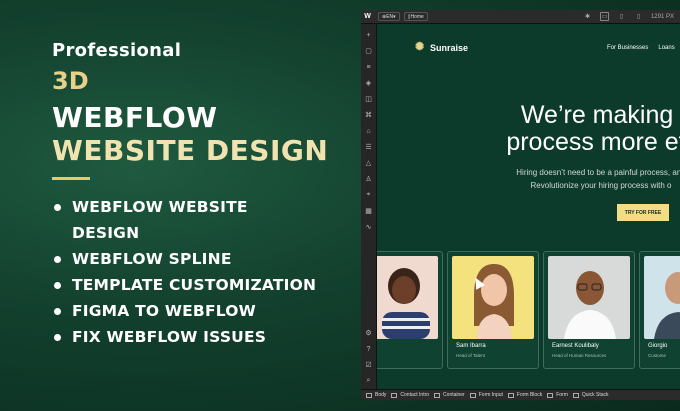  What do you see at coordinates (369, 195) in the screenshot?
I see `logic-icon: ⌖` at bounding box center [369, 195].